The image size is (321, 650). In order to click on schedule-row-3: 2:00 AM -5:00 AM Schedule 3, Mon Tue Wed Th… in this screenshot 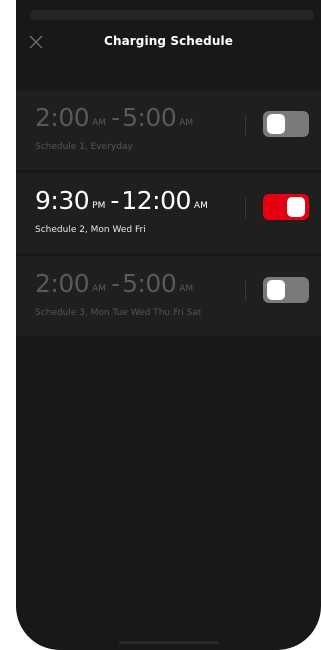, I will do `click(168, 296)`.